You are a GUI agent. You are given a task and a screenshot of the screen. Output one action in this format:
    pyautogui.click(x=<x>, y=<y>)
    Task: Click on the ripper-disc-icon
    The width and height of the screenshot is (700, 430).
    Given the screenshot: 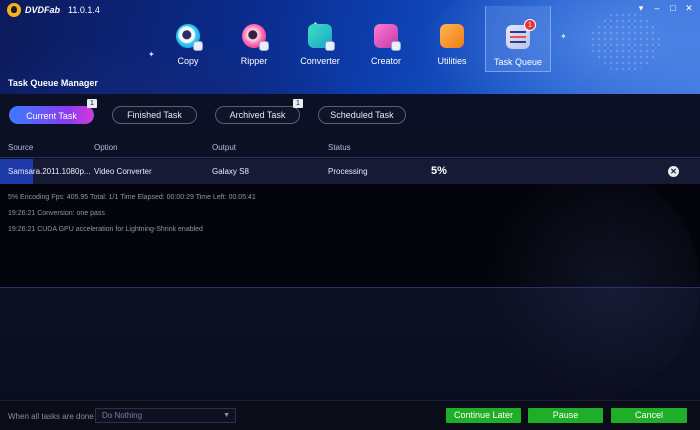 What is the action you would take?
    pyautogui.click(x=255, y=37)
    